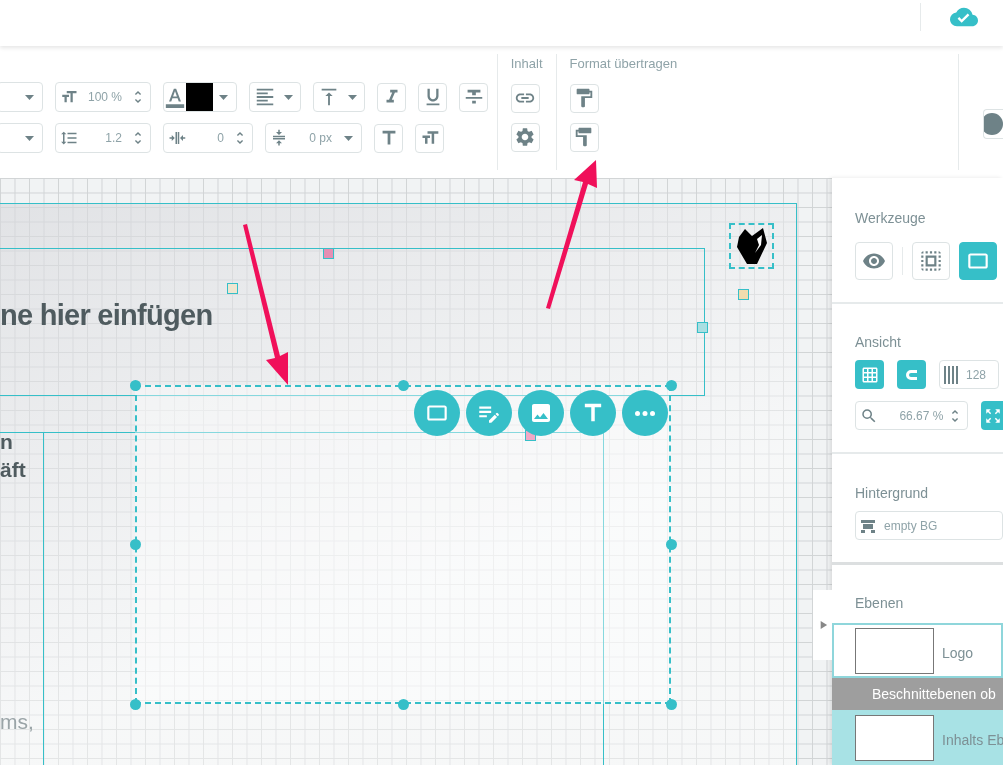 The width and height of the screenshot is (1003, 765). I want to click on field-value: 66.67 %, so click(921, 416).